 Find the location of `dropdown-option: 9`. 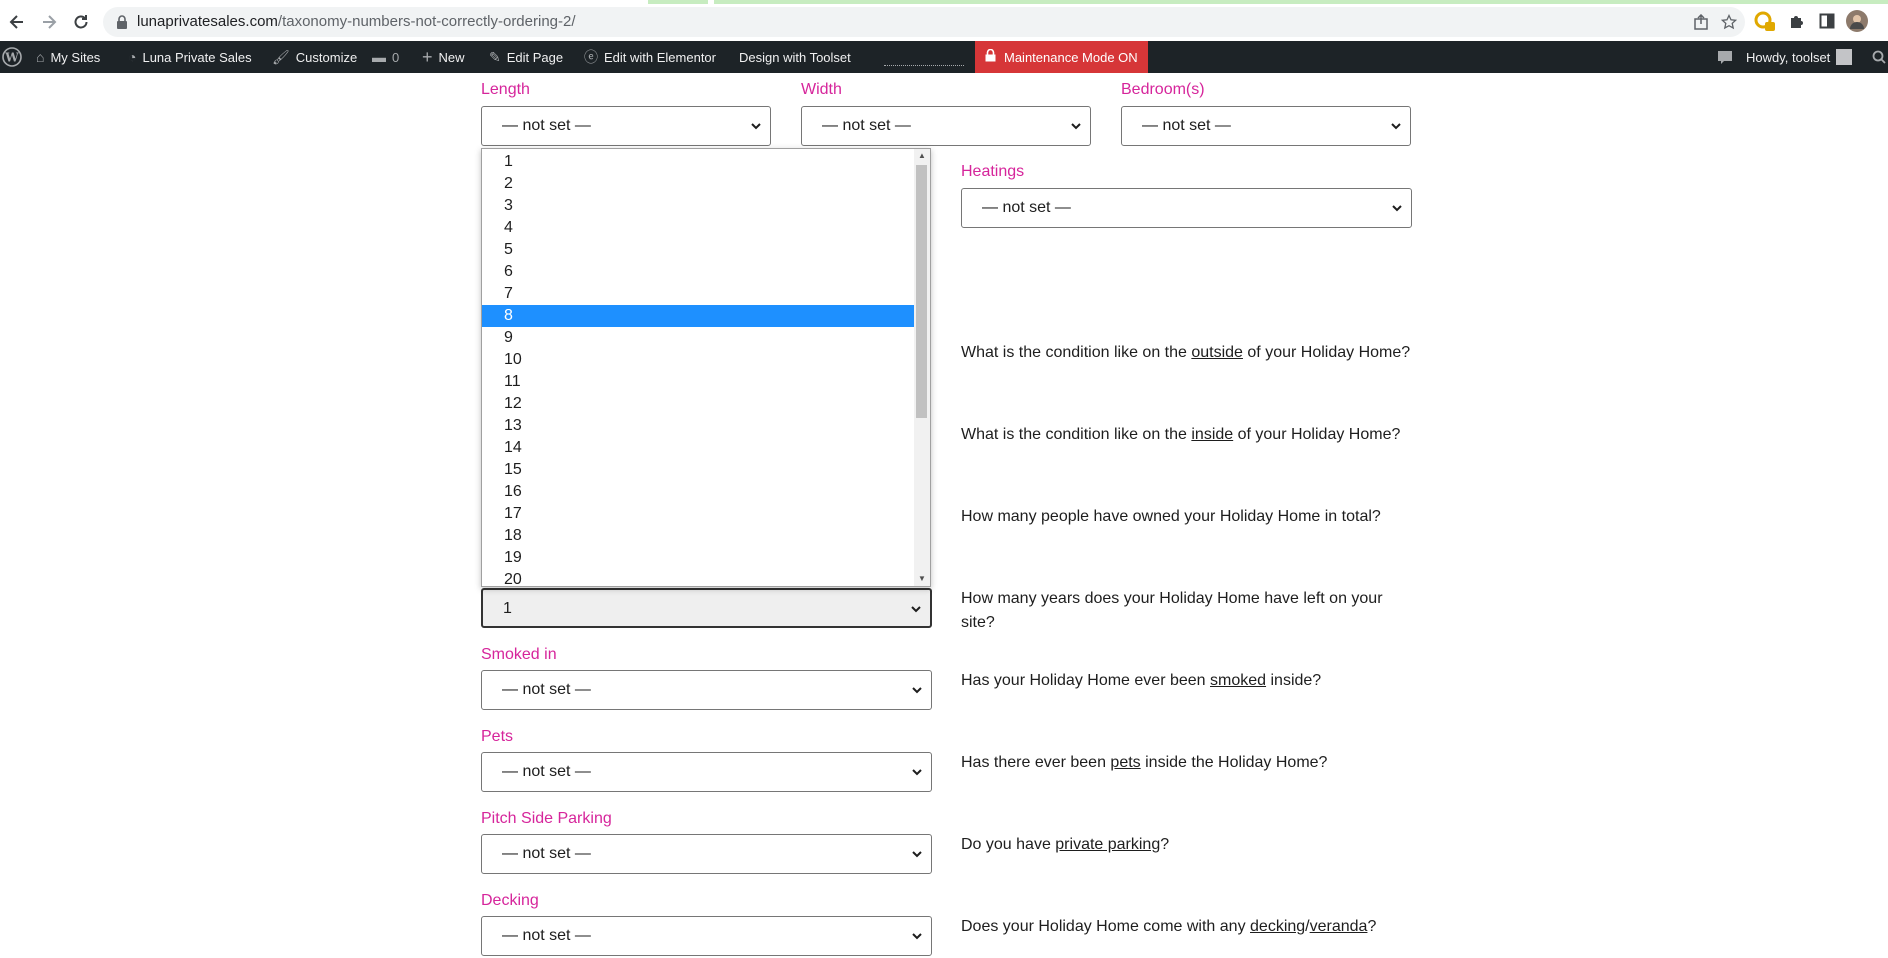

dropdown-option: 9 is located at coordinates (698, 338).